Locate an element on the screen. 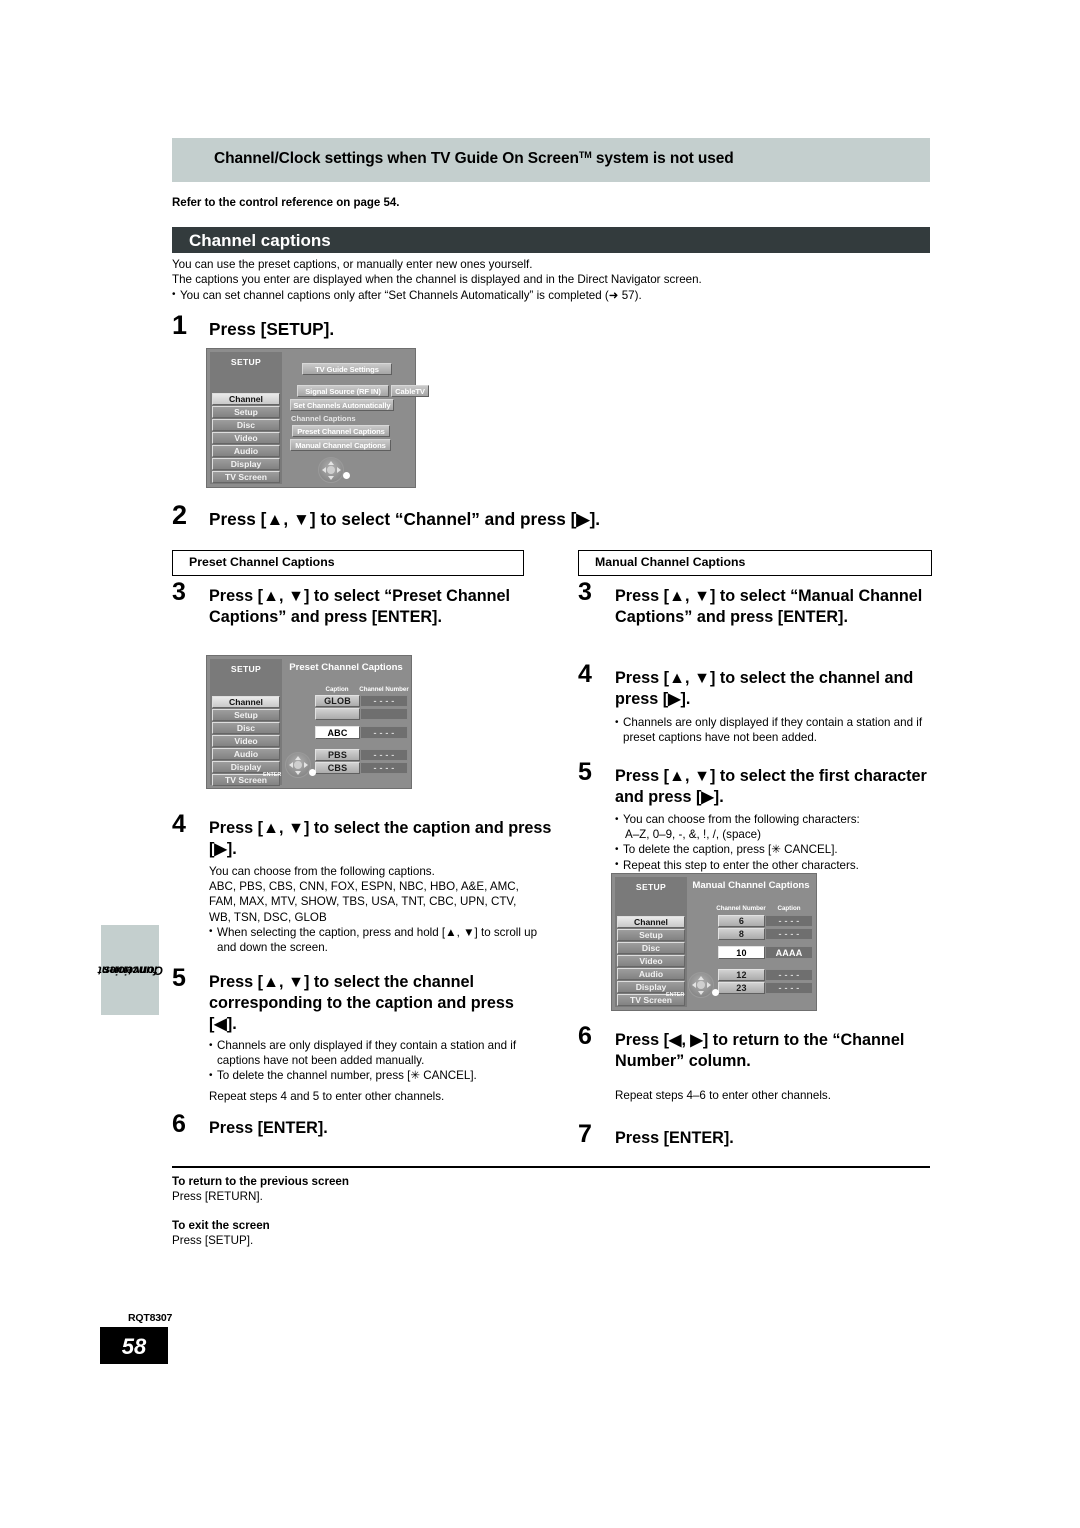  osd2-caption-cell-4: PBS is located at coordinates (337, 755).